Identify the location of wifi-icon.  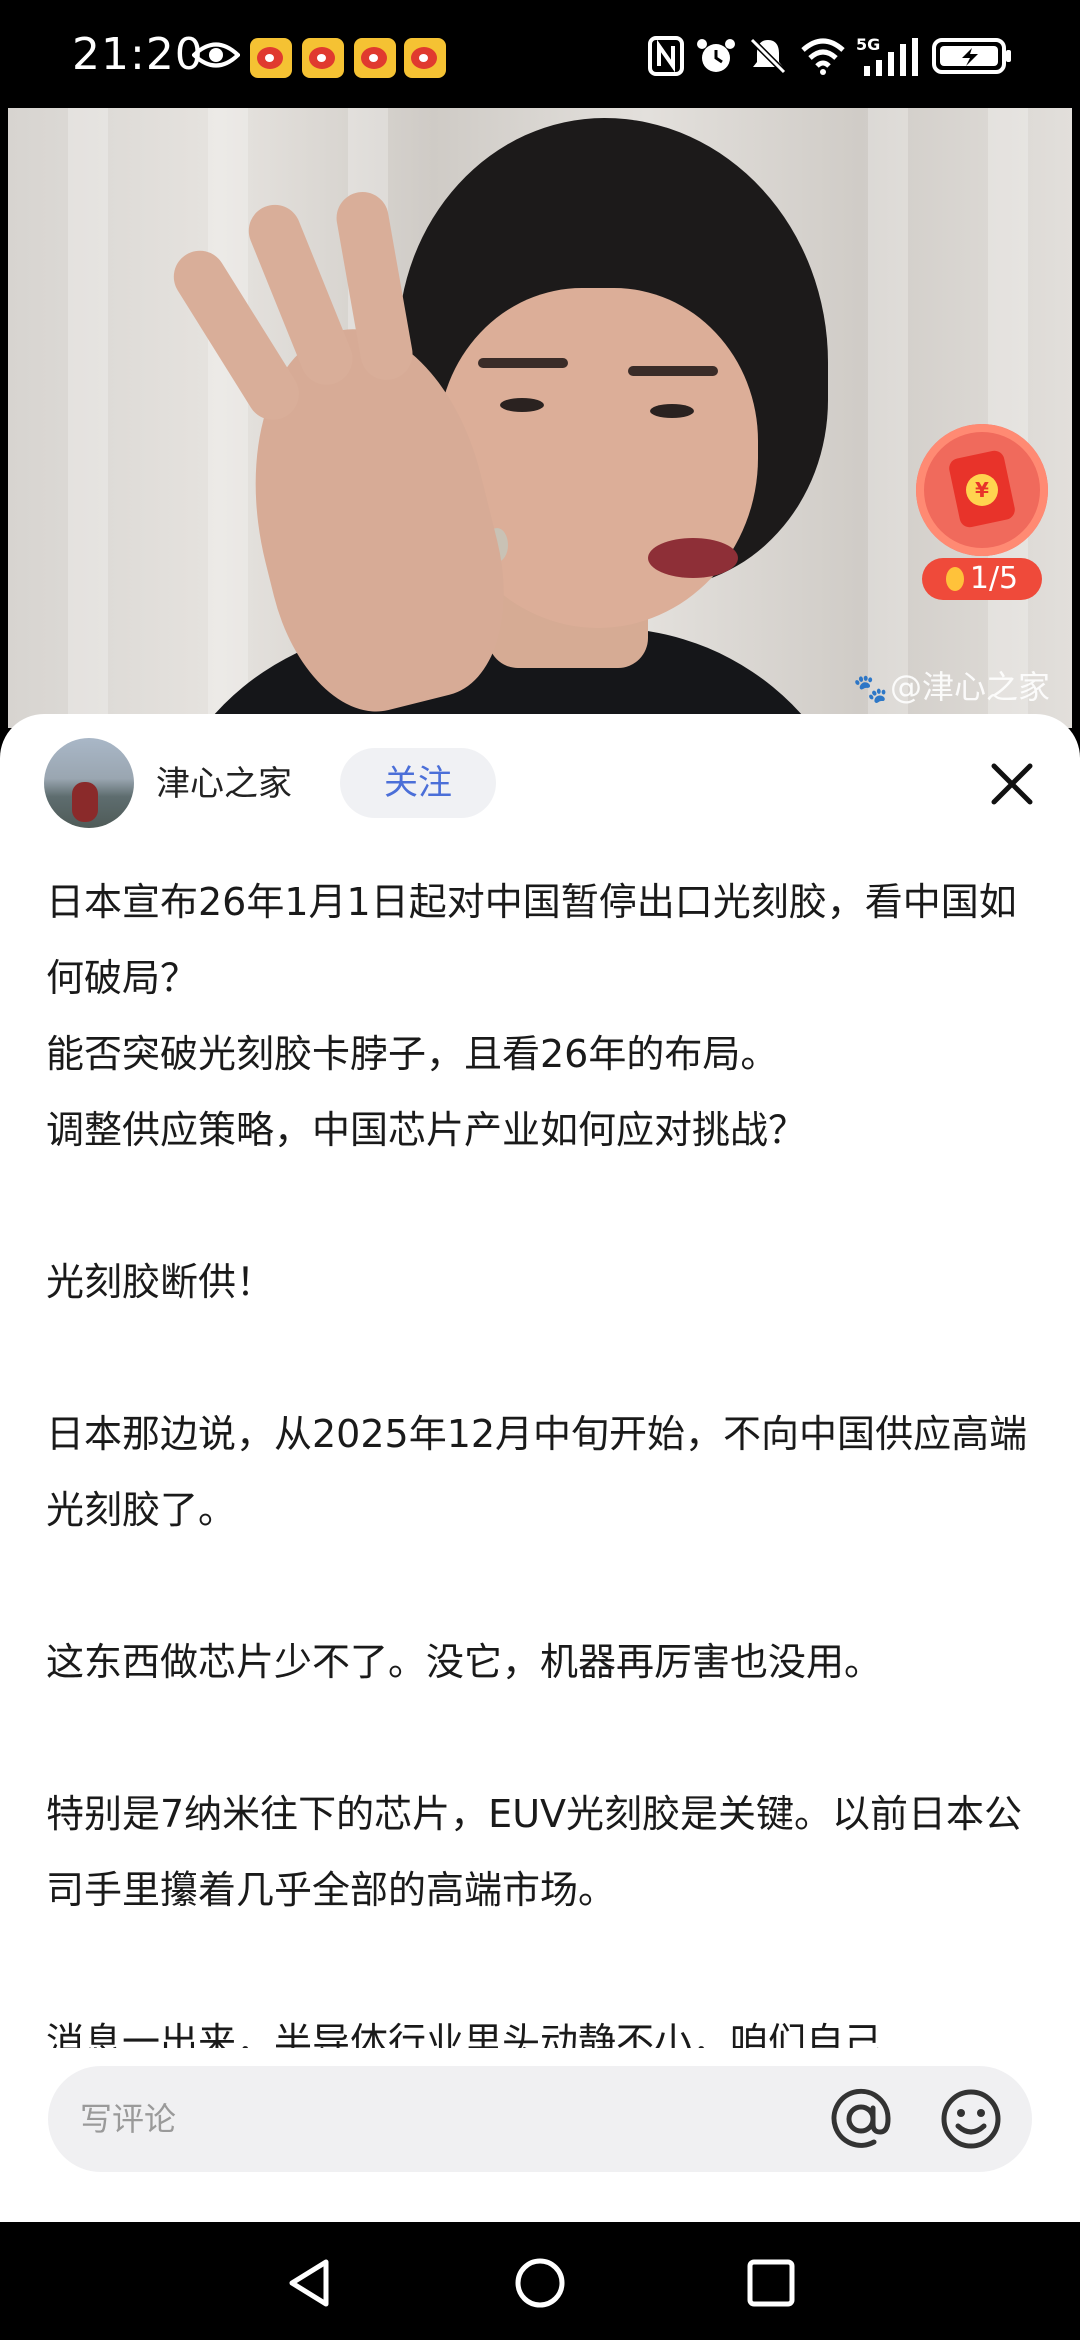
(823, 56).